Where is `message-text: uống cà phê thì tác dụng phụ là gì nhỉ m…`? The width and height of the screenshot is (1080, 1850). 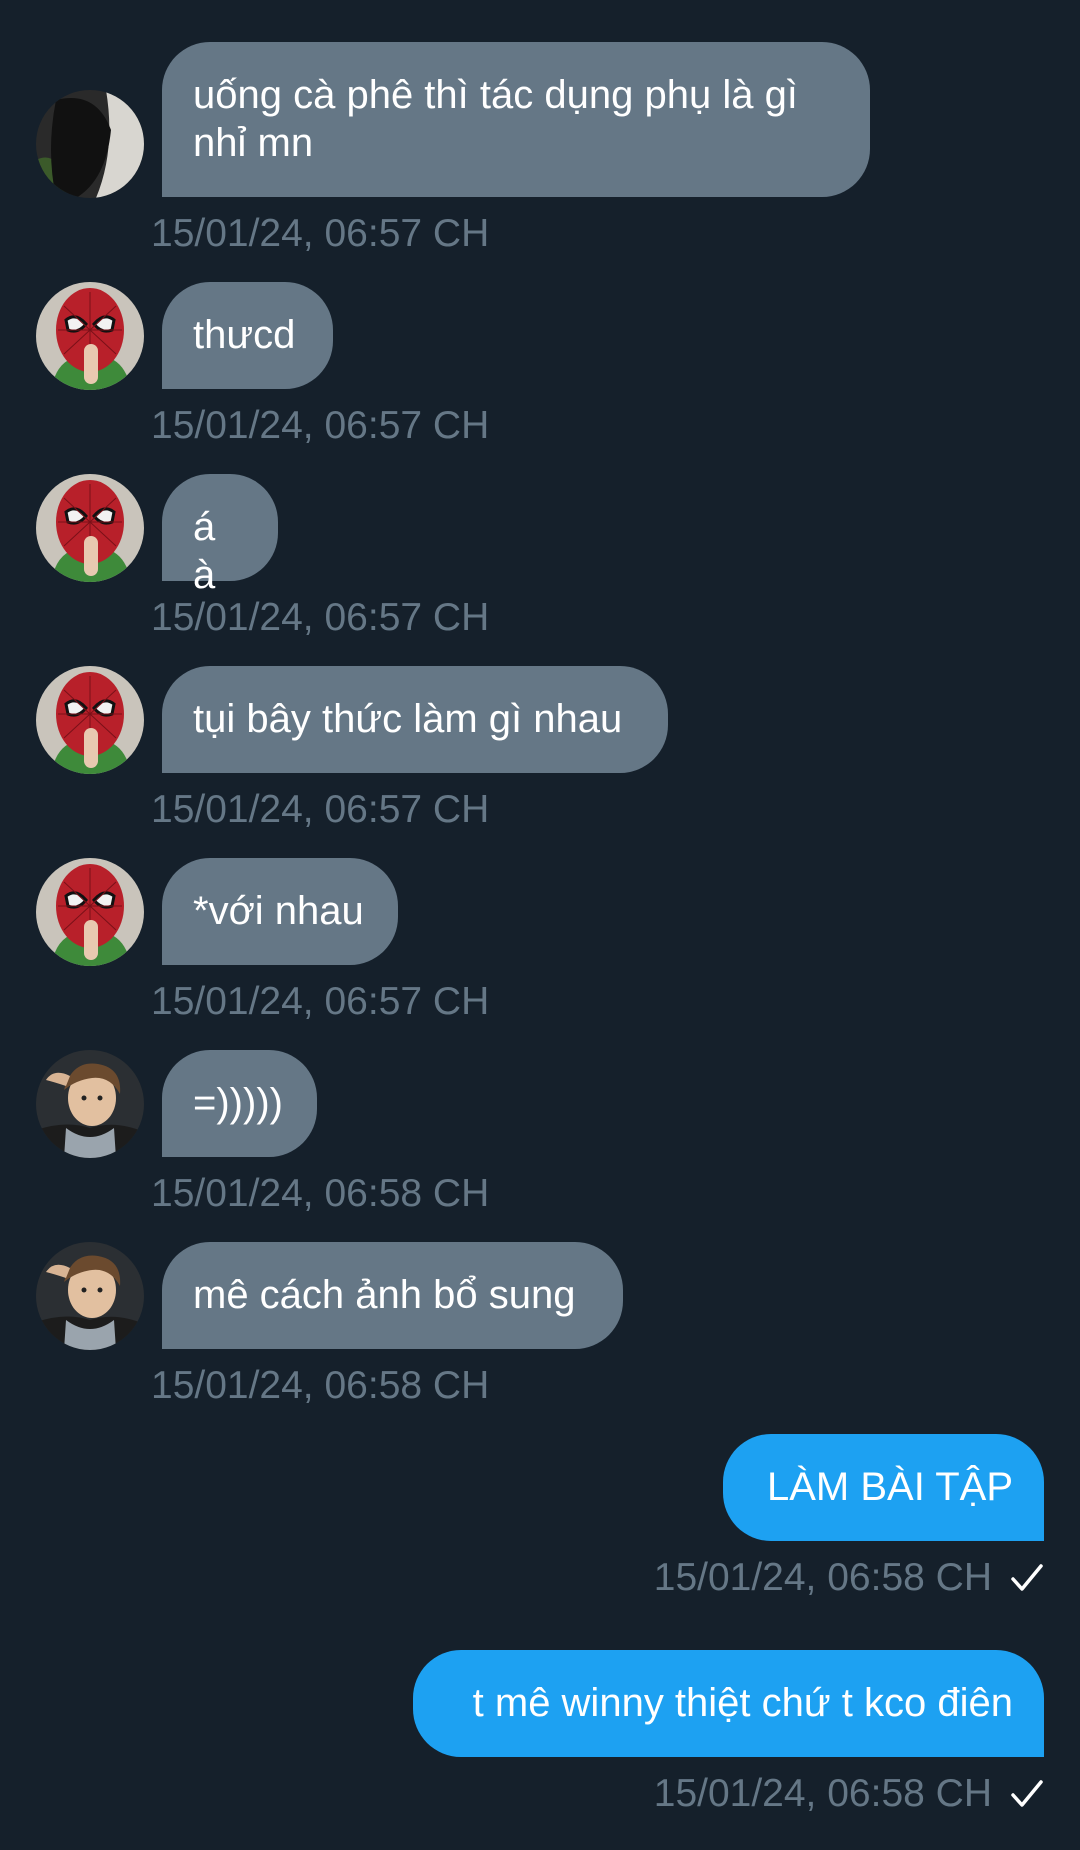
message-text: uống cà phê thì tác dụng phụ là gì nhỉ m… is located at coordinates (495, 119).